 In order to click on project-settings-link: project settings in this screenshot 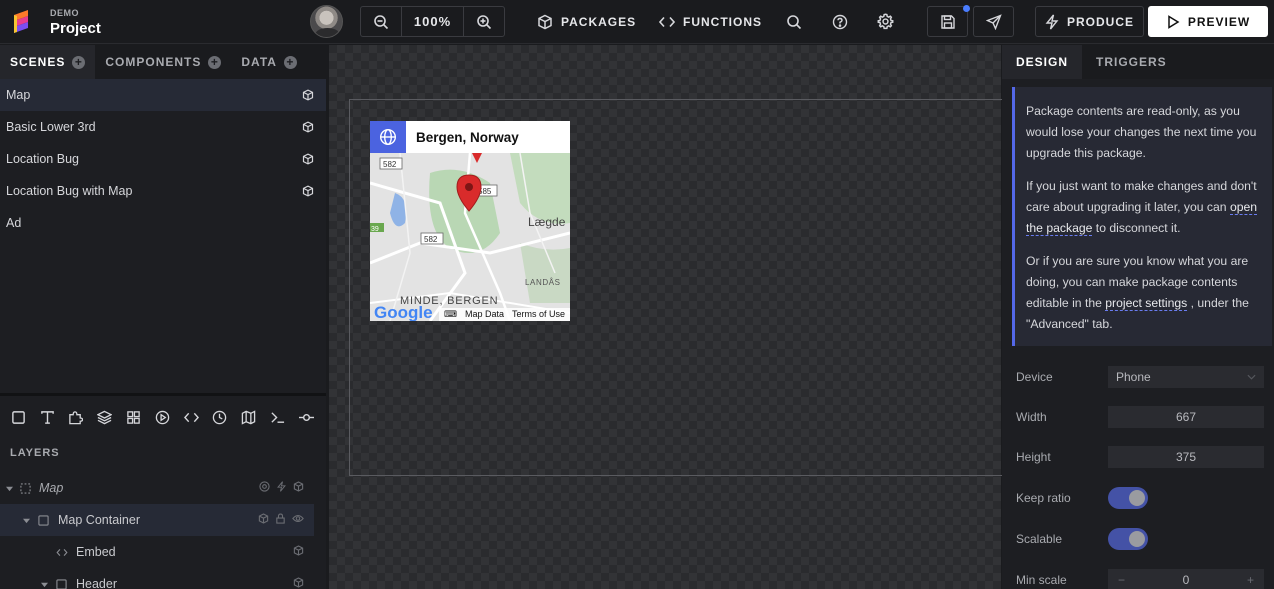, I will do `click(1146, 303)`.